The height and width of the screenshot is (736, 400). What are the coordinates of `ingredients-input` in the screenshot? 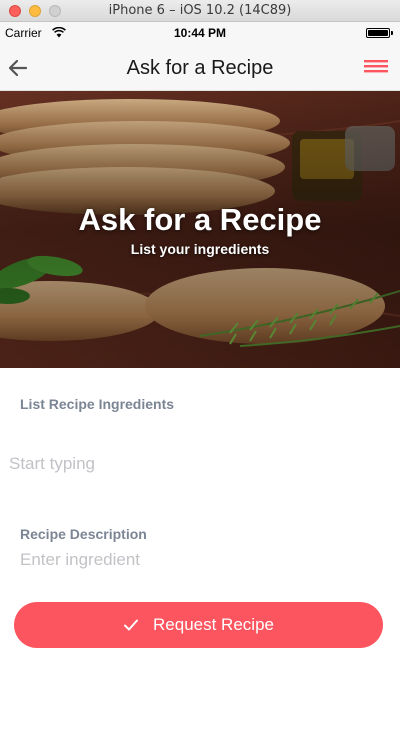 It's located at (194, 464).